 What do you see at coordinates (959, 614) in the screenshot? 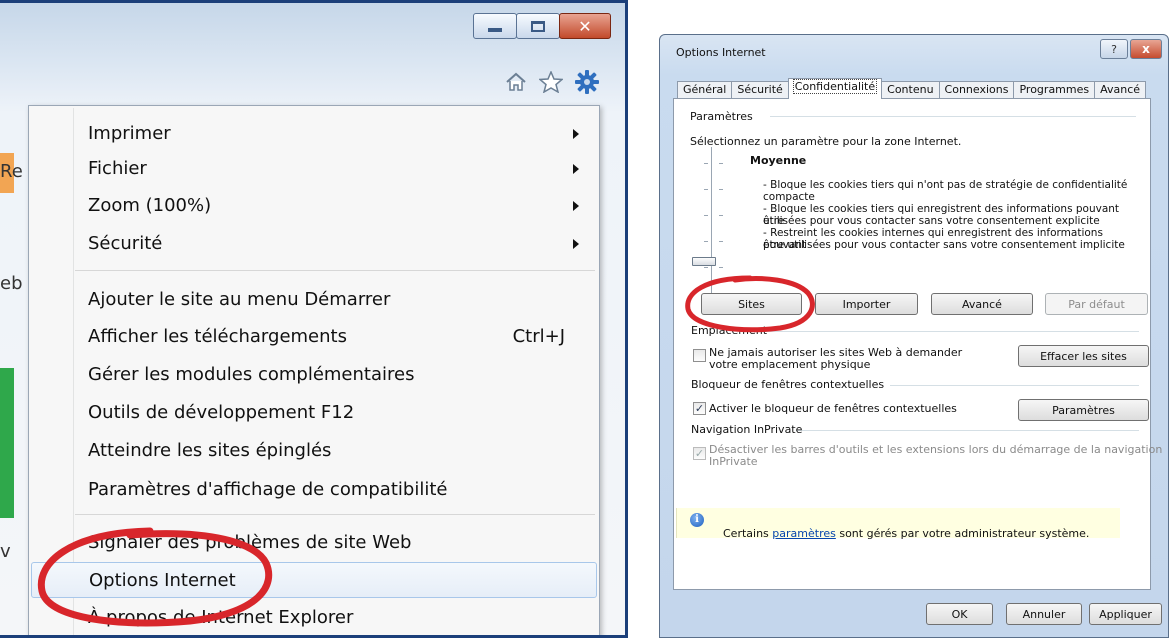
I see `ok-button: OK` at bounding box center [959, 614].